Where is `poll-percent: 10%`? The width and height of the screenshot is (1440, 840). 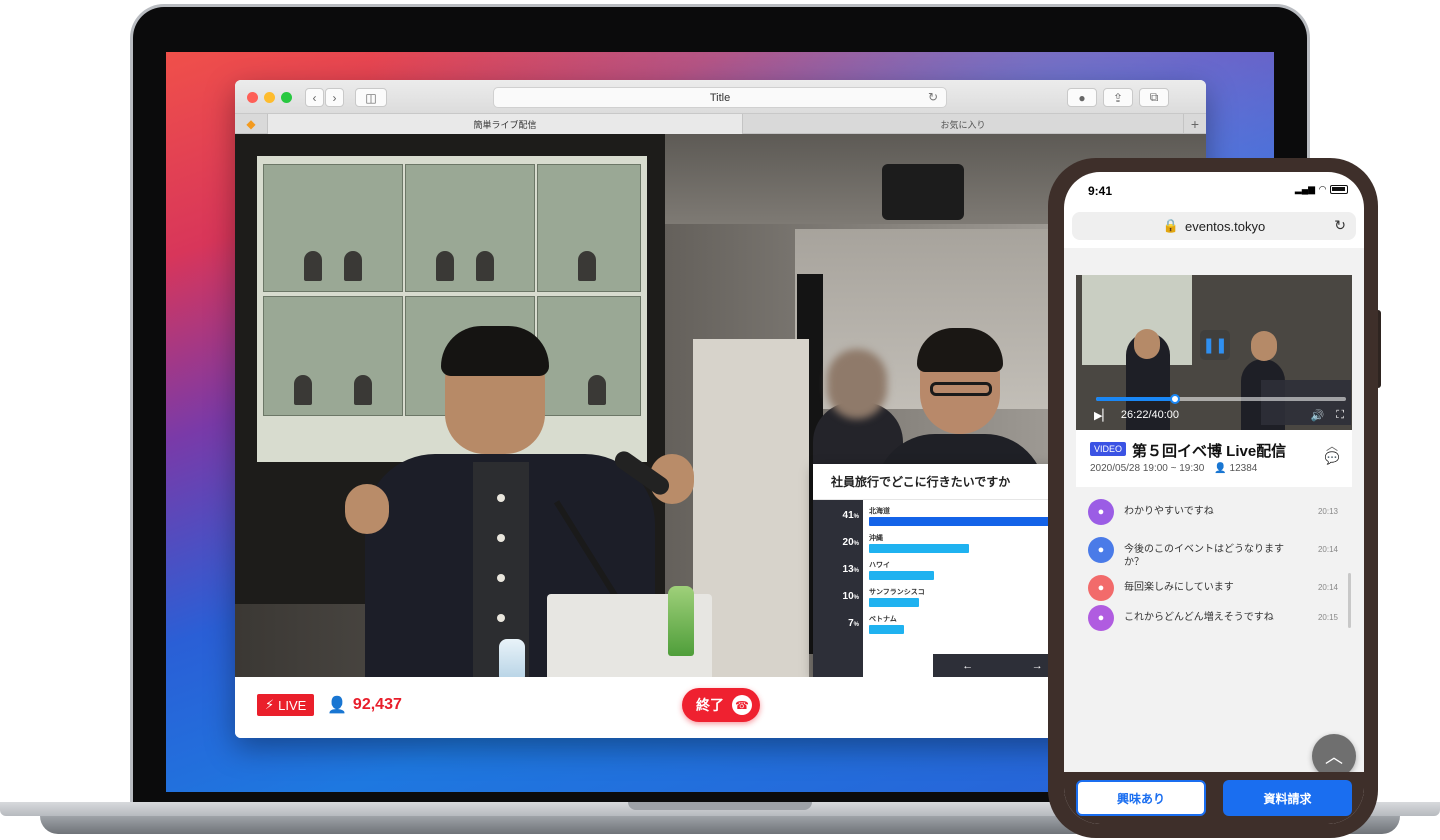
poll-percent: 10% is located at coordinates (850, 596).